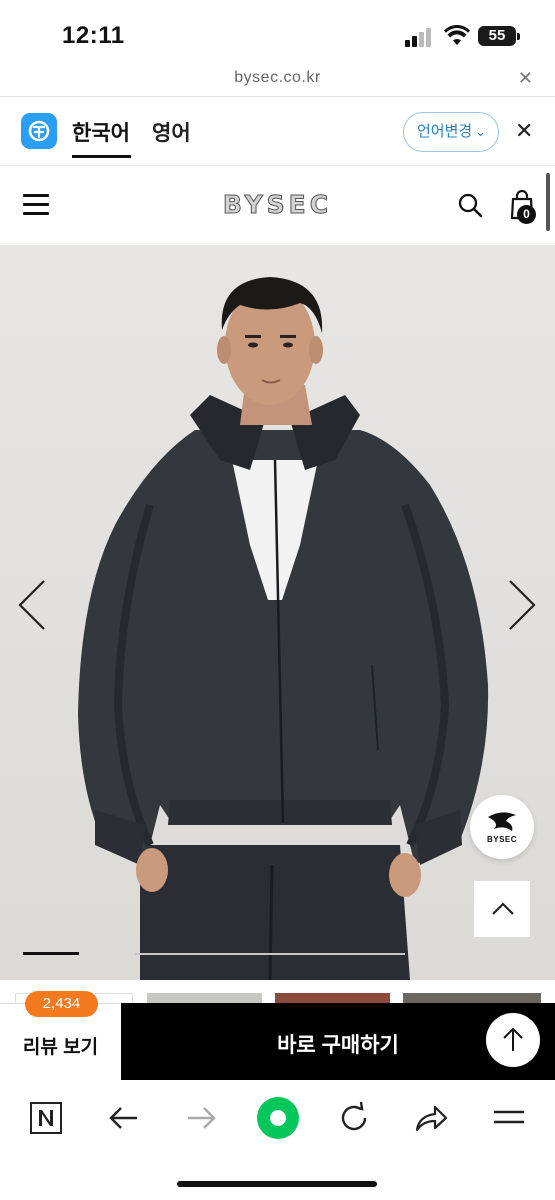 Image resolution: width=555 pixels, height=1200 pixels. I want to click on naver-icon, so click(46, 1118).